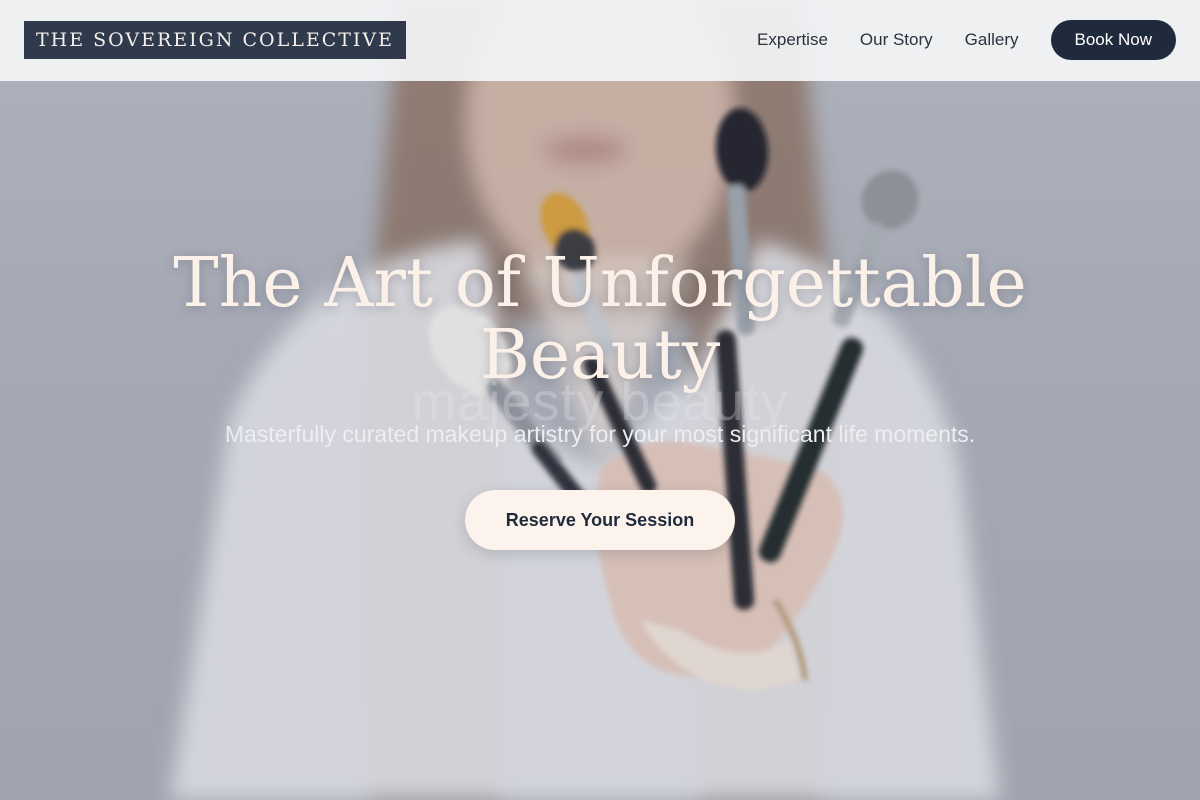 Image resolution: width=1200 pixels, height=800 pixels. I want to click on brand-logo: THE SOVEREIGN COLLECTIVE, so click(215, 40).